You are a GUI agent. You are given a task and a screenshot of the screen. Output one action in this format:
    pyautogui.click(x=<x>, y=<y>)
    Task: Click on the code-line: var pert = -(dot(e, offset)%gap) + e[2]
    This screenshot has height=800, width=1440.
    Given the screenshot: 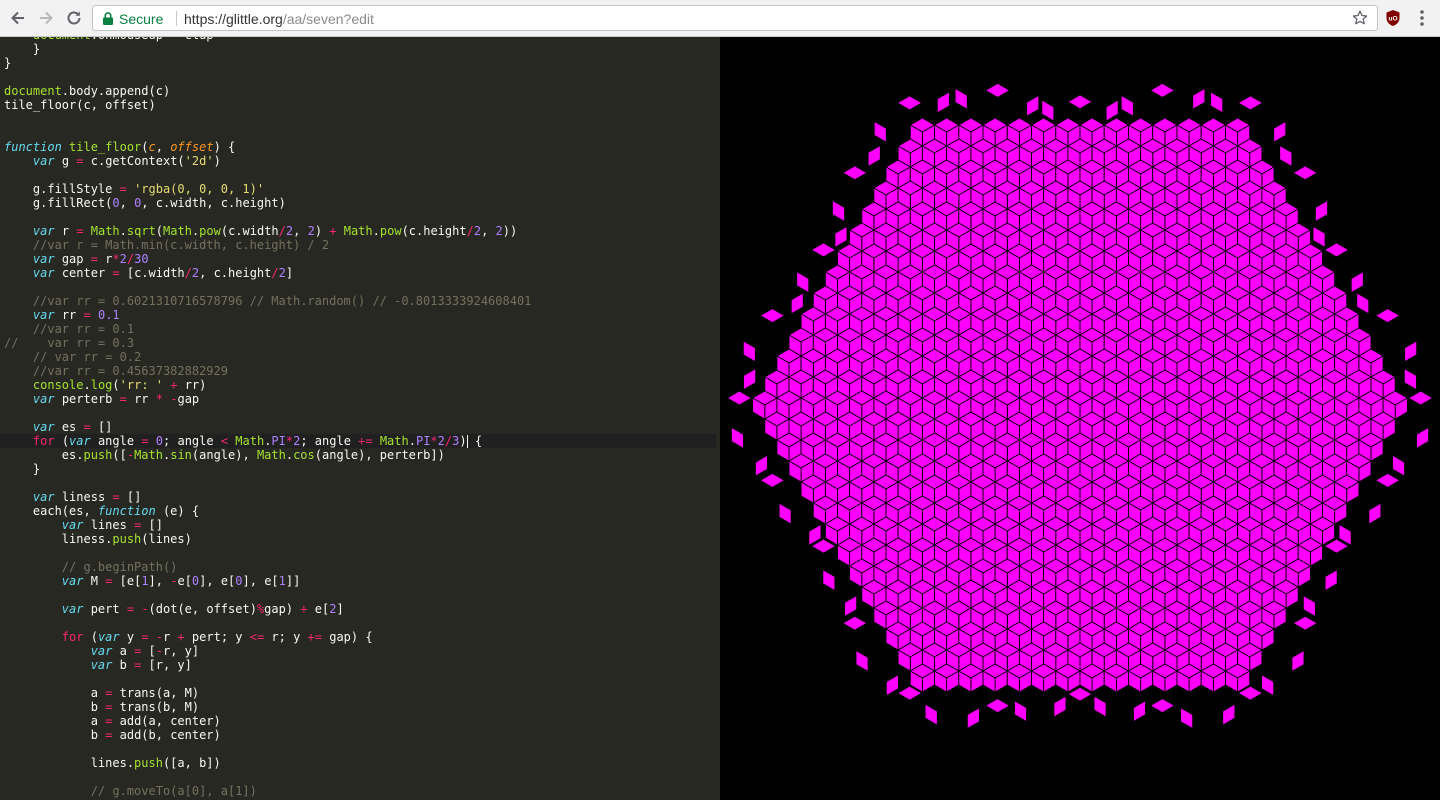 What is the action you would take?
    pyautogui.click(x=267, y=609)
    